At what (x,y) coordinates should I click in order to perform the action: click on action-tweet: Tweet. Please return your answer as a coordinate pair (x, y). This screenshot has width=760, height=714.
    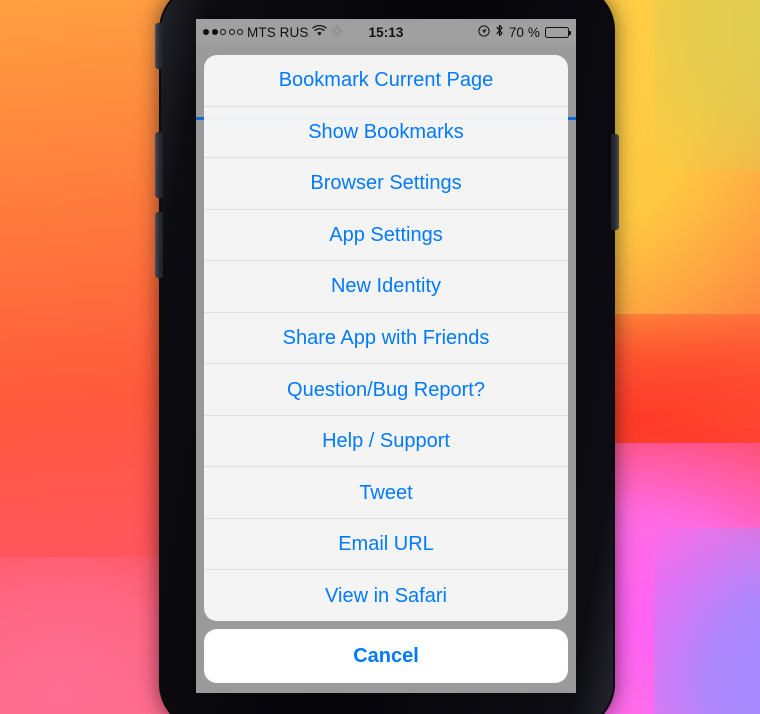
    Looking at the image, I should click on (386, 493).